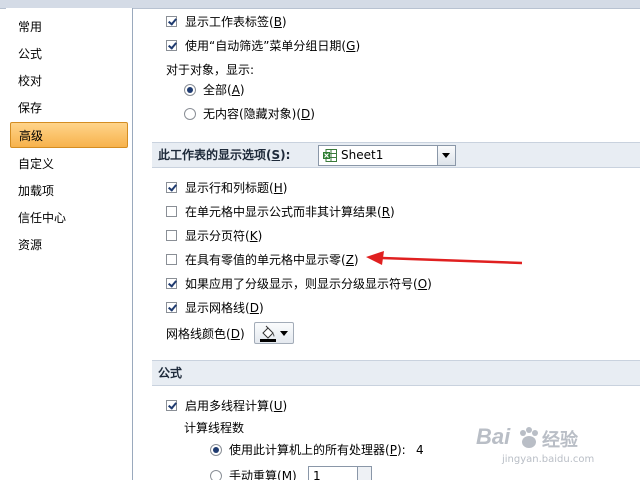  I want to click on show-zero-checkbox, so click(171, 259).